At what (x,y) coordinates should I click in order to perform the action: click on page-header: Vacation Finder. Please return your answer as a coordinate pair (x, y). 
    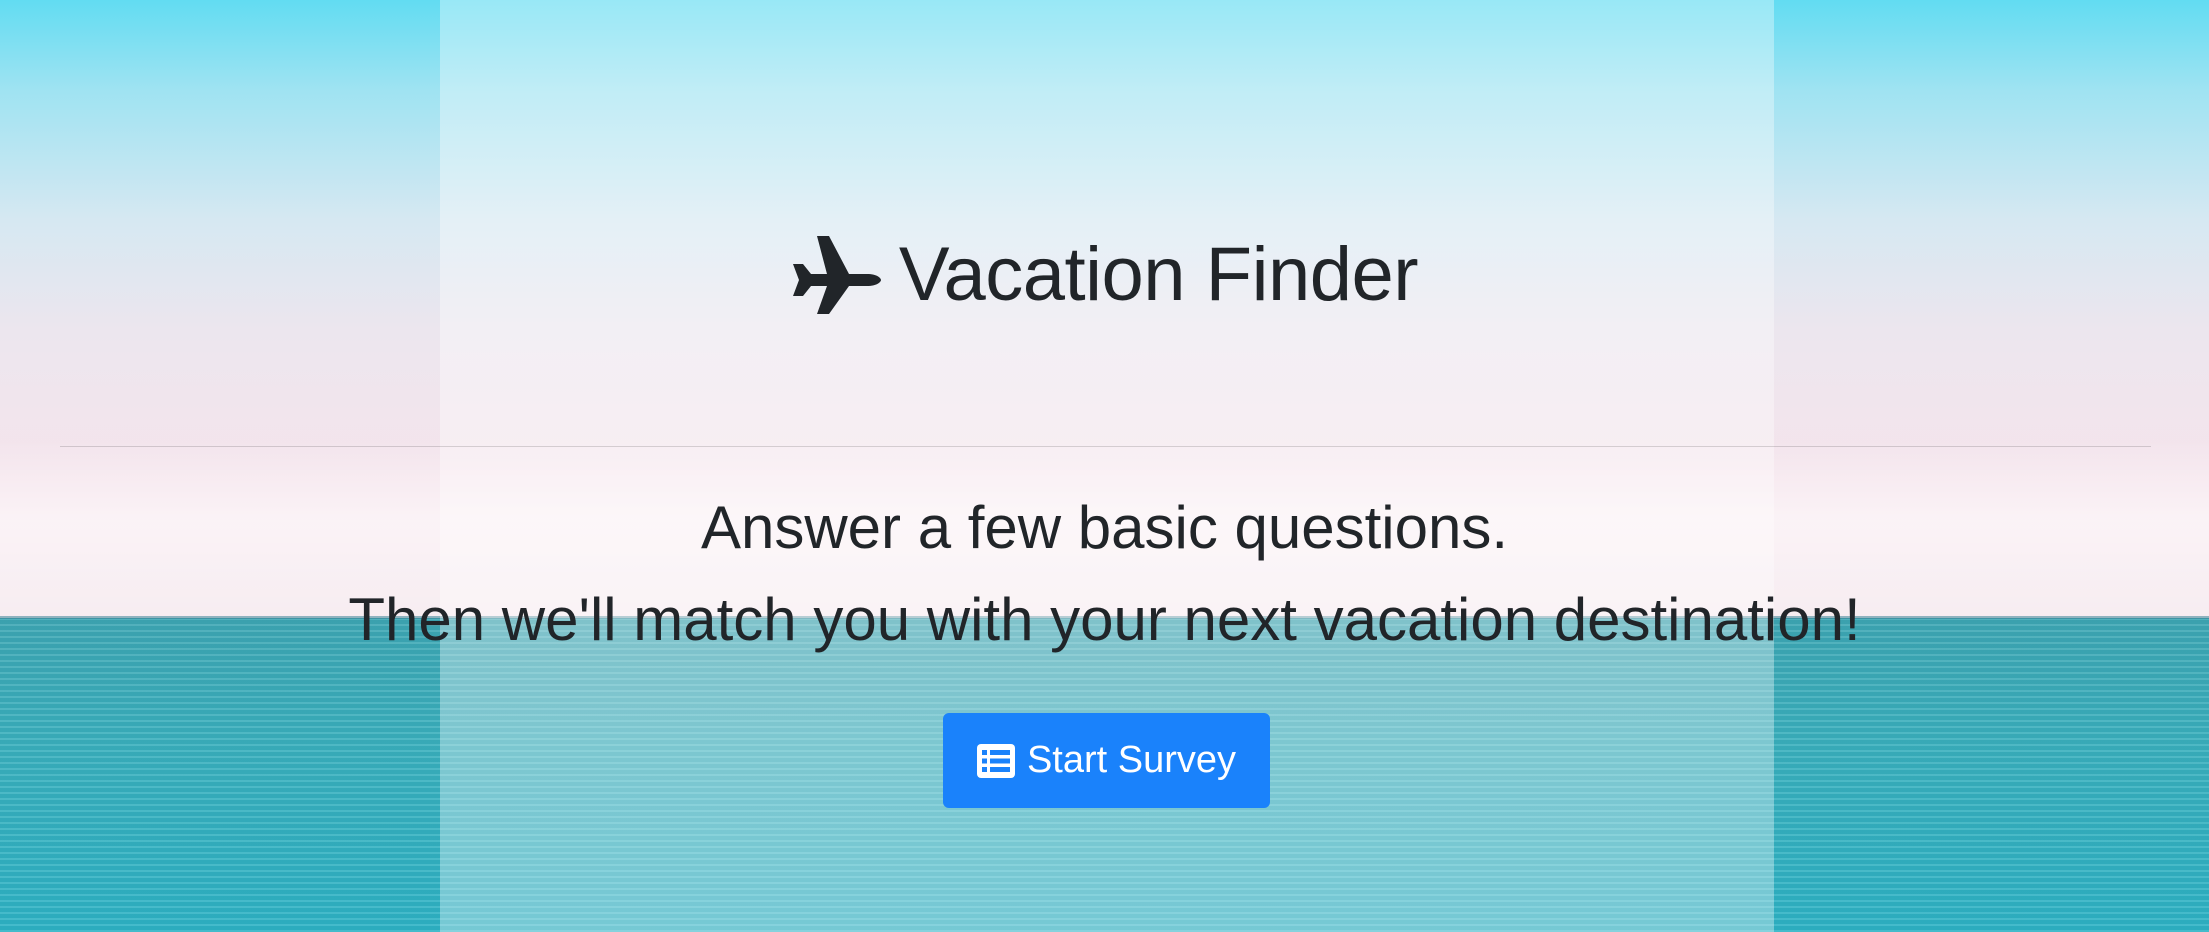
    Looking at the image, I should click on (1104, 275).